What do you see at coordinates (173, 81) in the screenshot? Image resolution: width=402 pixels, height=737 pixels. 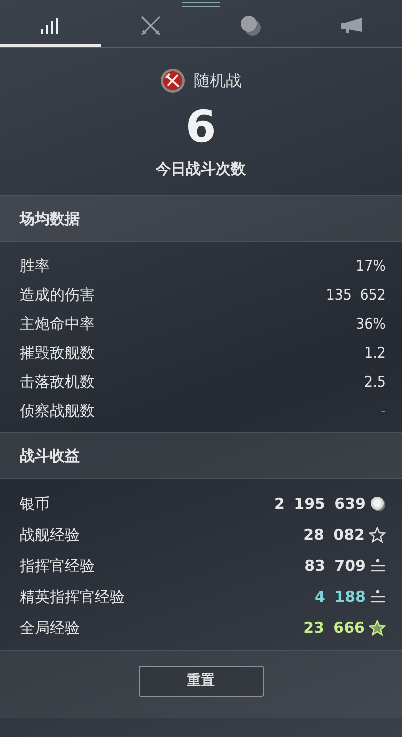 I see `battle-mode-icon` at bounding box center [173, 81].